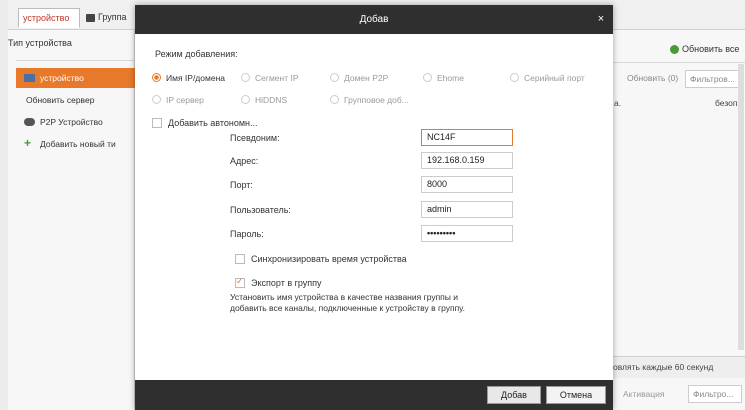 The height and width of the screenshot is (410, 745). I want to click on alias-label: Псевдоним:, so click(255, 138).